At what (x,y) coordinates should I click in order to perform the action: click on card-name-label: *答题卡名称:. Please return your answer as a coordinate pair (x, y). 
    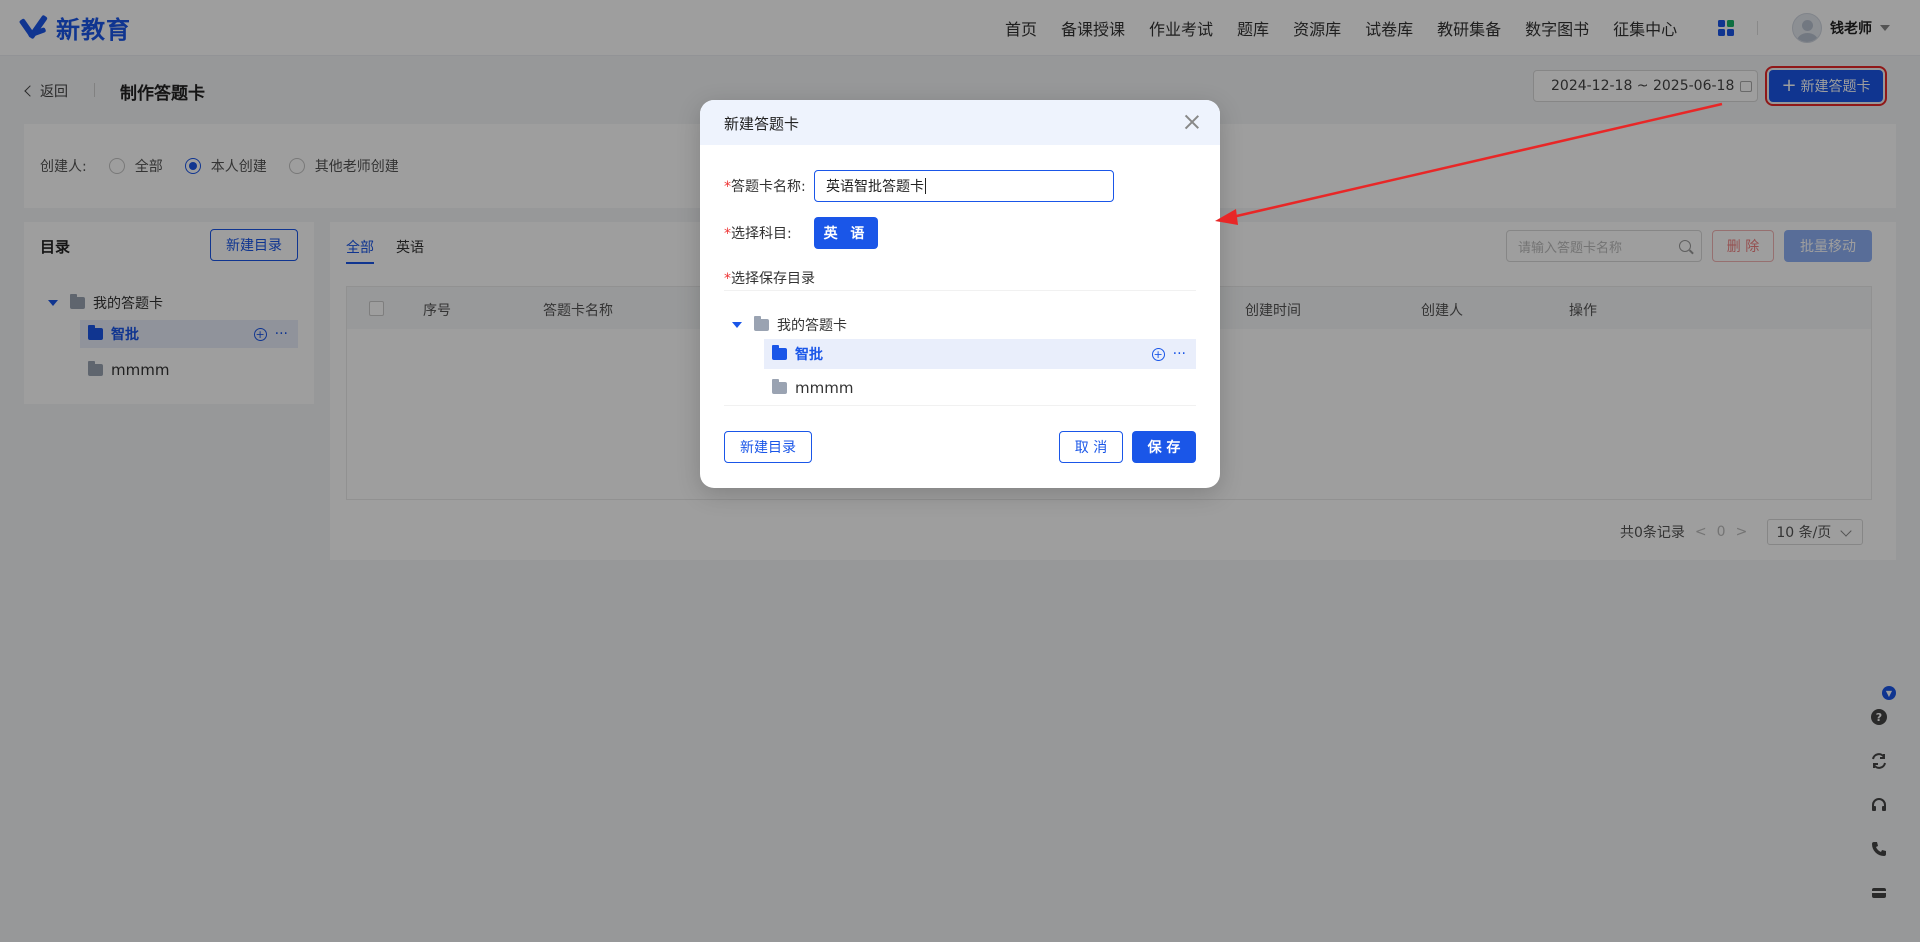
    Looking at the image, I should click on (765, 187).